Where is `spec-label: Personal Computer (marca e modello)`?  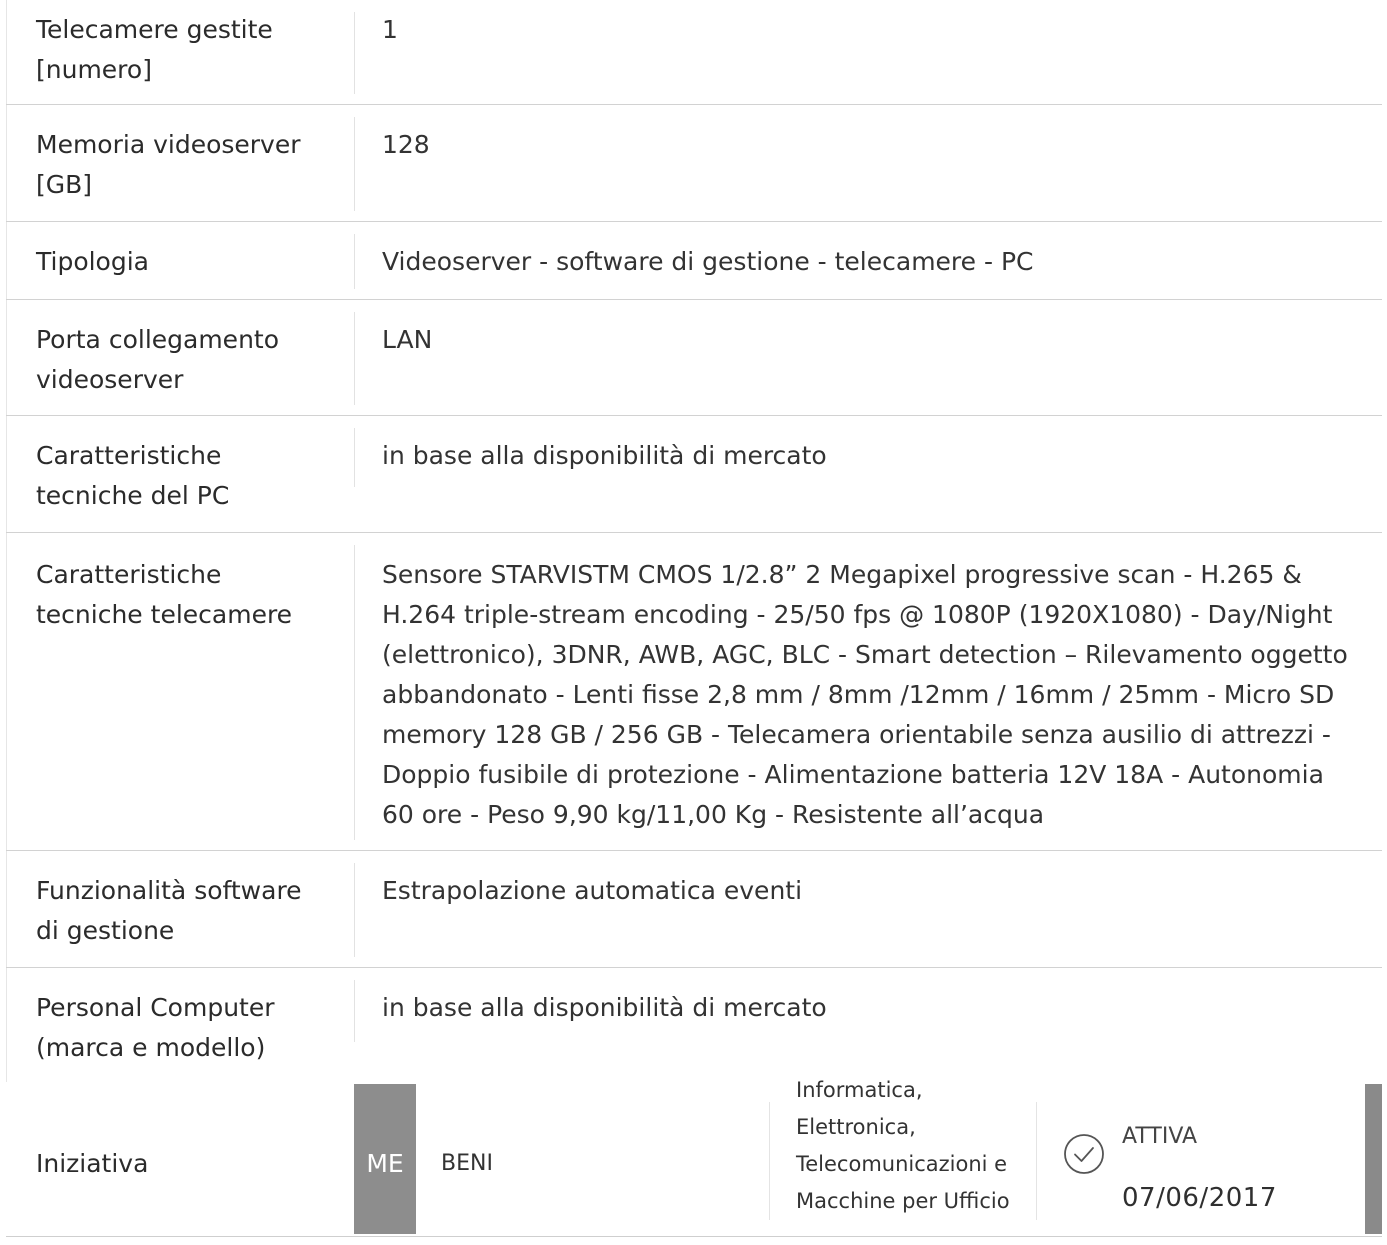 spec-label: Personal Computer (marca e modello) is located at coordinates (155, 1027).